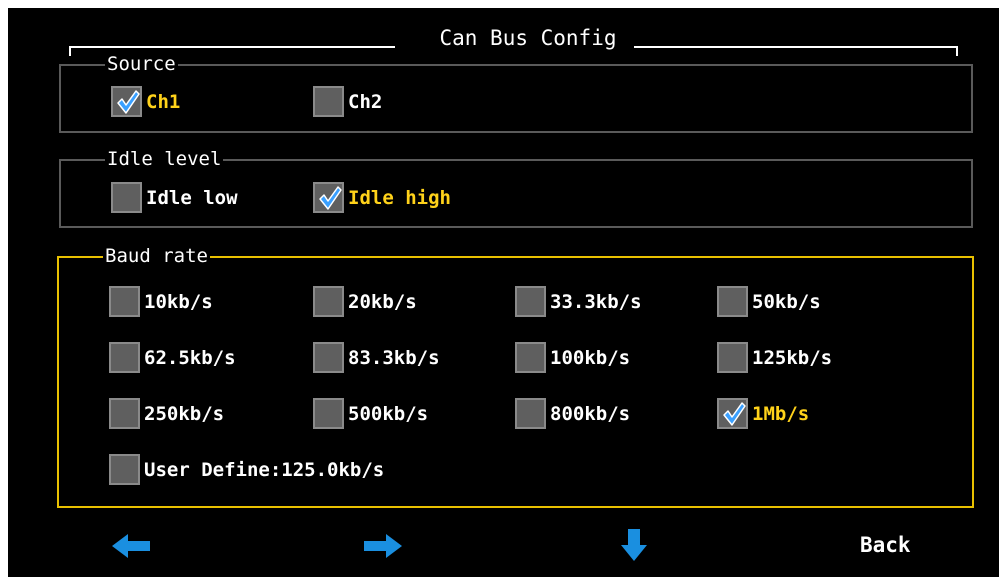  I want to click on option-label: 250kb/s, so click(184, 413).